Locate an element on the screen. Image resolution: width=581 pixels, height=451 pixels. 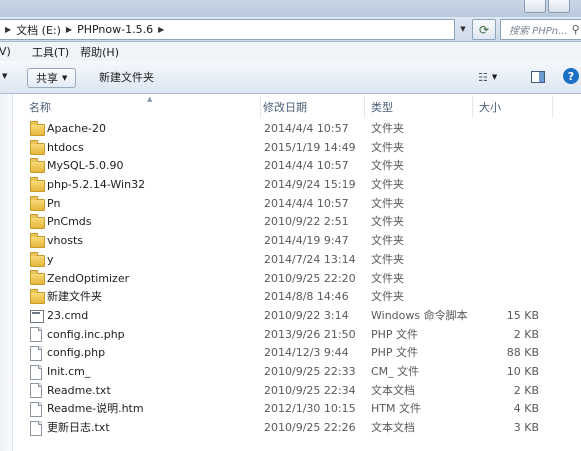
column-header-name: 名称 ▲ is located at coordinates (142, 106).